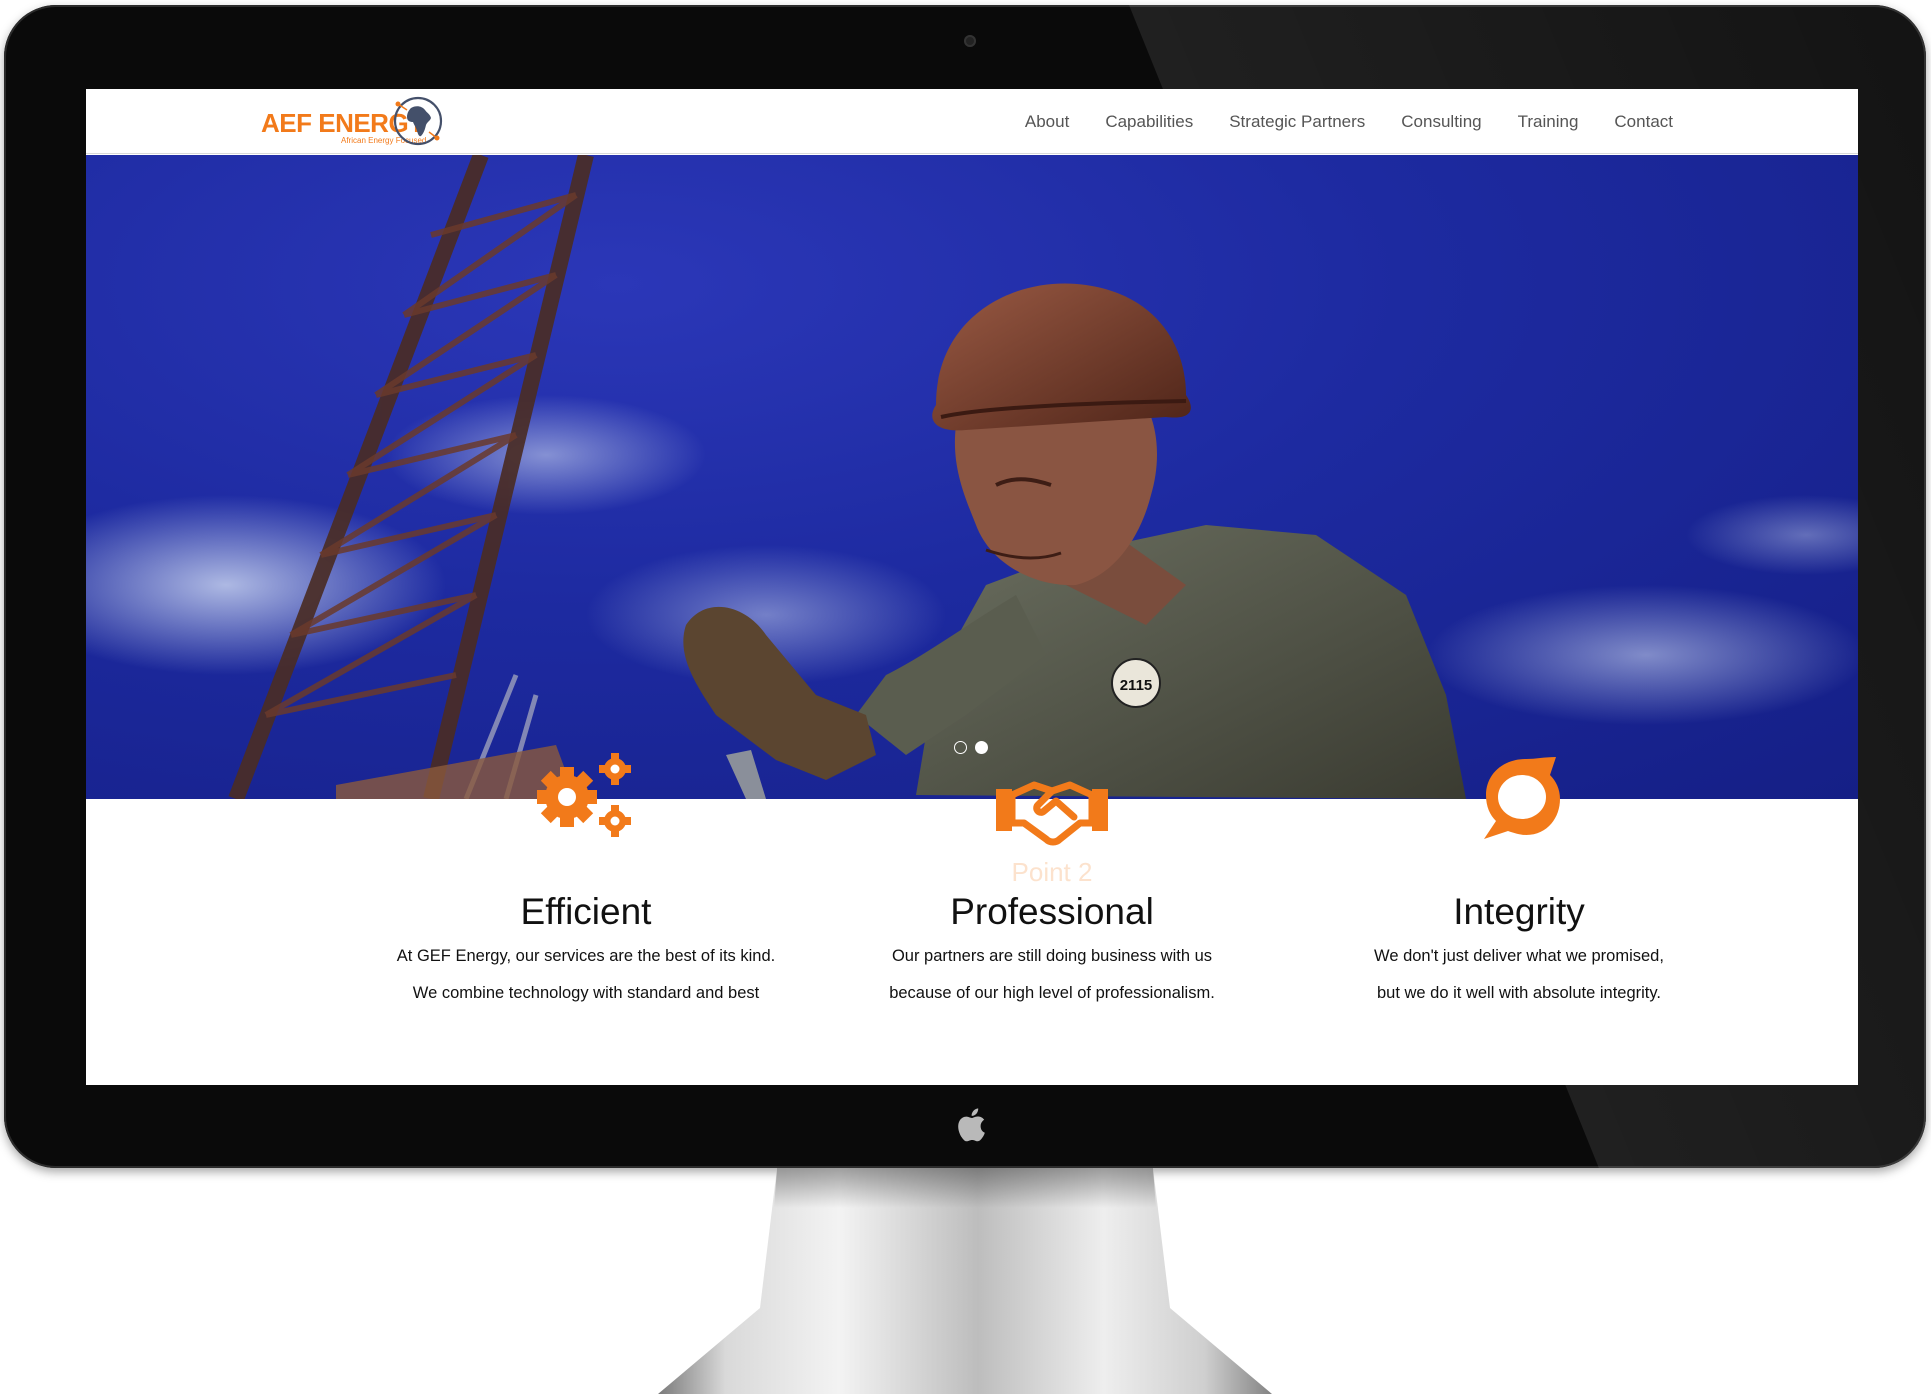 The image size is (1931, 1394). Describe the element at coordinates (1643, 122) in the screenshot. I see `nav-contact: Contact` at that location.